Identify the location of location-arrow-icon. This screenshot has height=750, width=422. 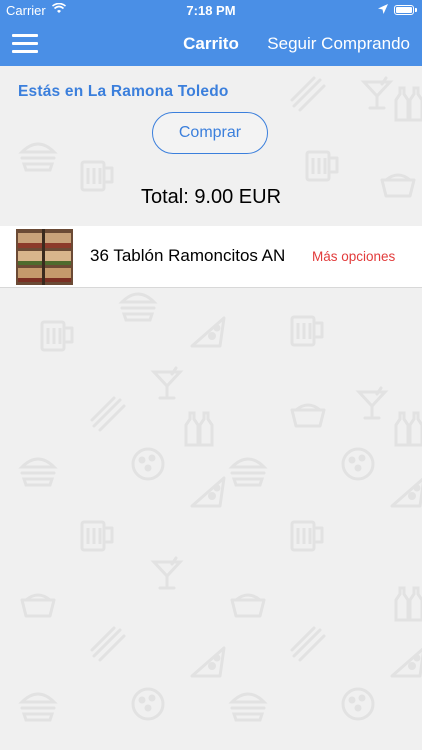
(383, 9).